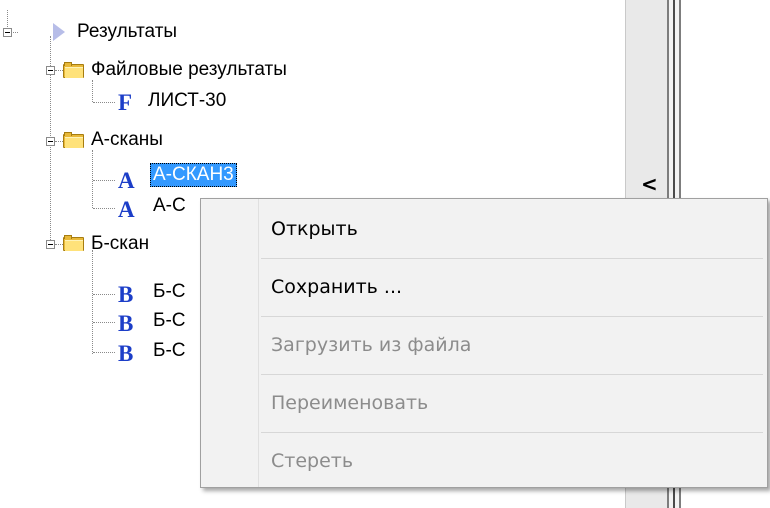 This screenshot has height=508, width=770. I want to click on menu-item-load-from-file: Загрузить из файла, so click(484, 345).